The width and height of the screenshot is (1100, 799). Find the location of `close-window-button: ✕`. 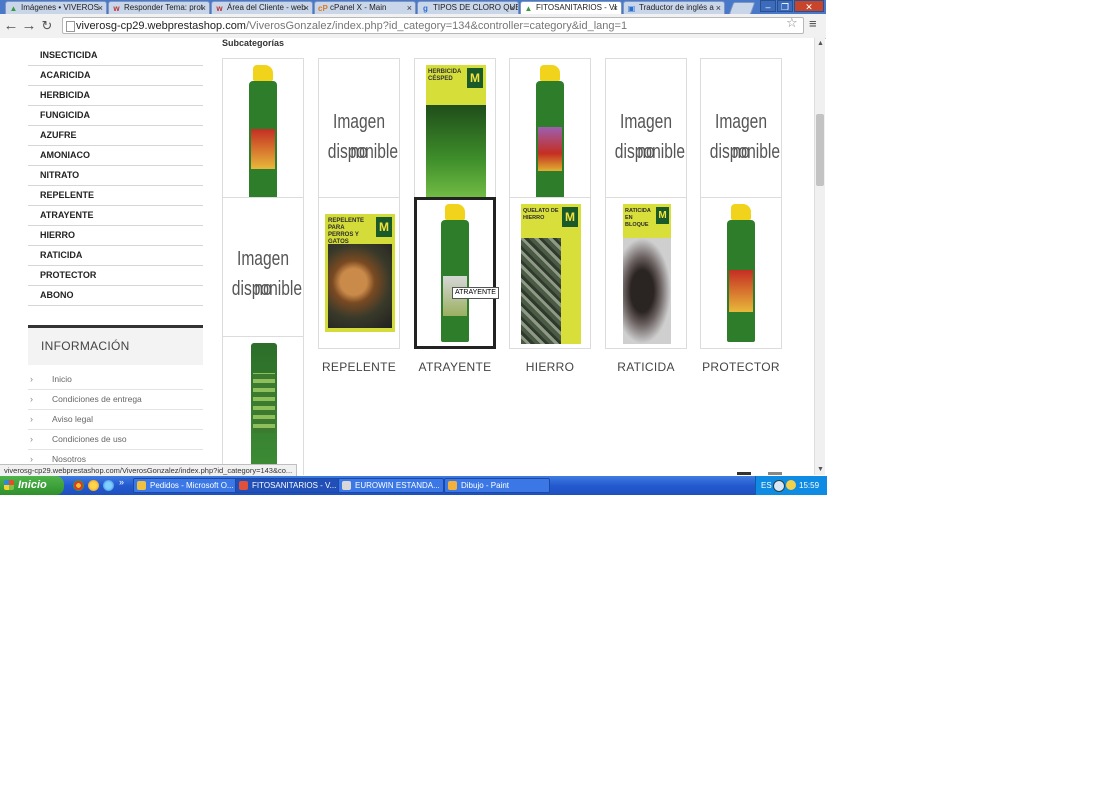

close-window-button: ✕ is located at coordinates (809, 6).